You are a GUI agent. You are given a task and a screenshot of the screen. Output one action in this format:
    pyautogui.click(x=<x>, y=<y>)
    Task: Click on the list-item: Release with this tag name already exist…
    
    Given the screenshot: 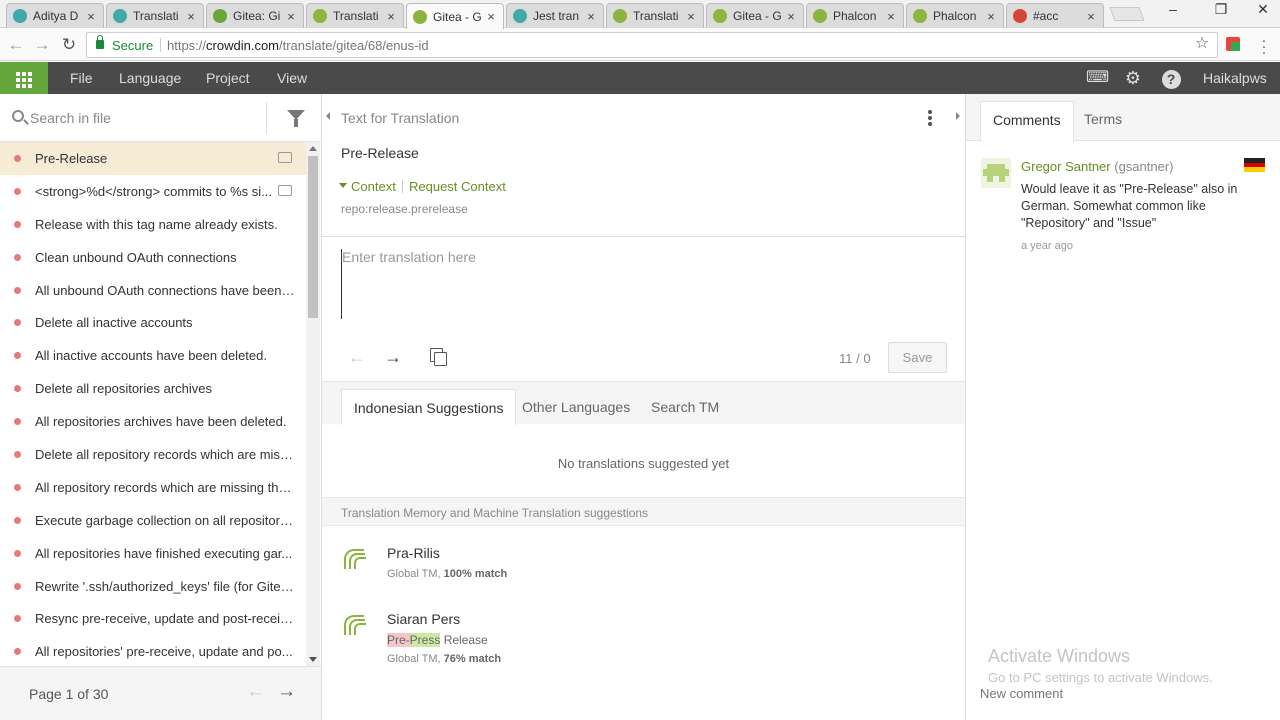 What is the action you would take?
    pyautogui.click(x=153, y=224)
    